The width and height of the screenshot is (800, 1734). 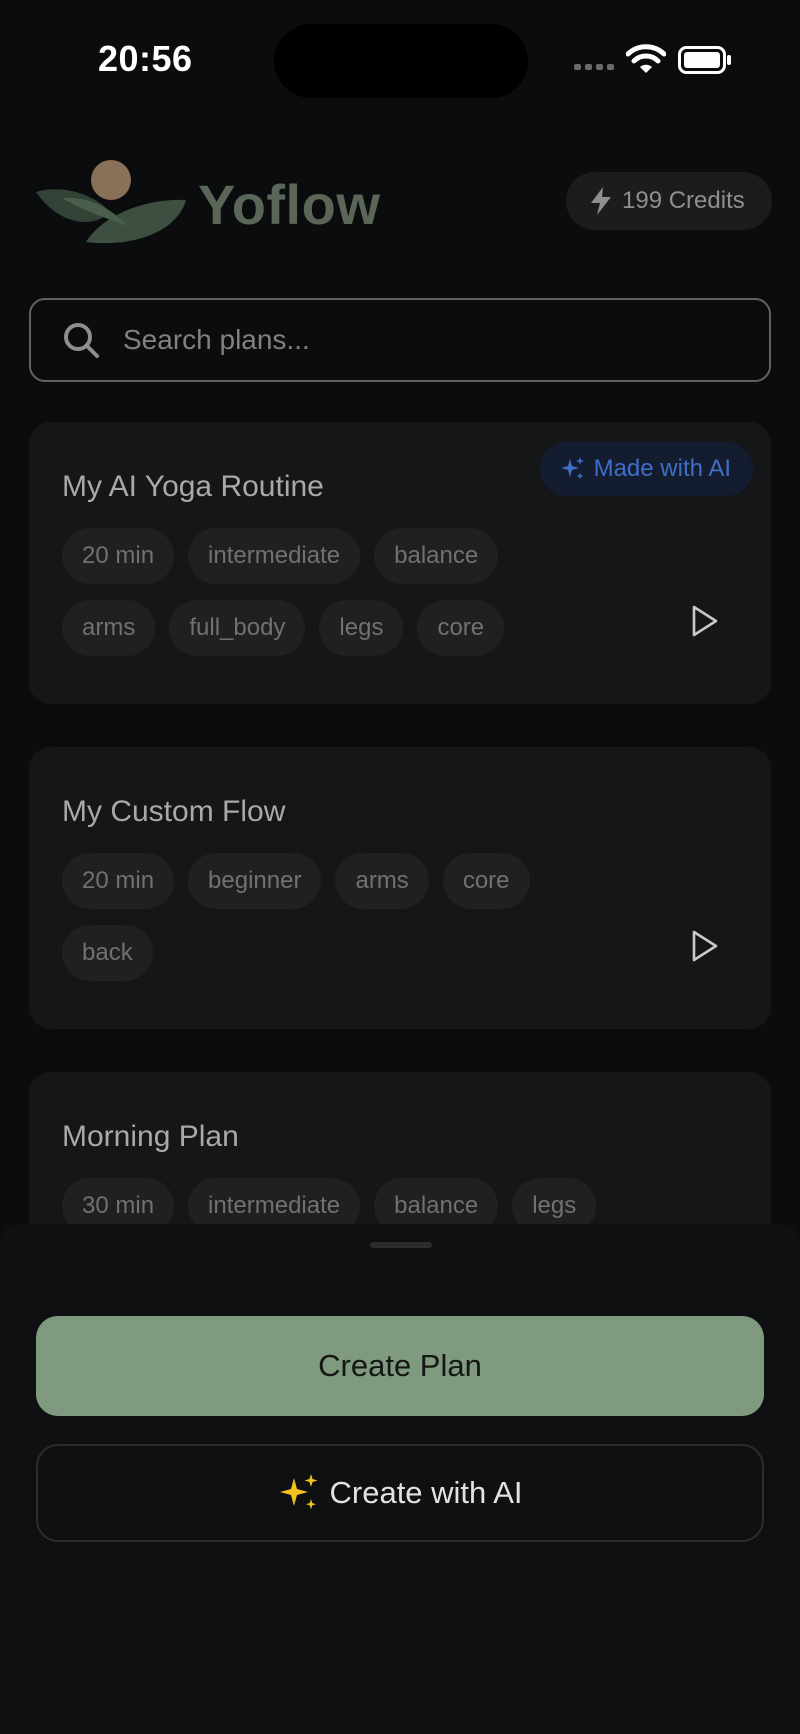 I want to click on dynamic-island, so click(x=401, y=61).